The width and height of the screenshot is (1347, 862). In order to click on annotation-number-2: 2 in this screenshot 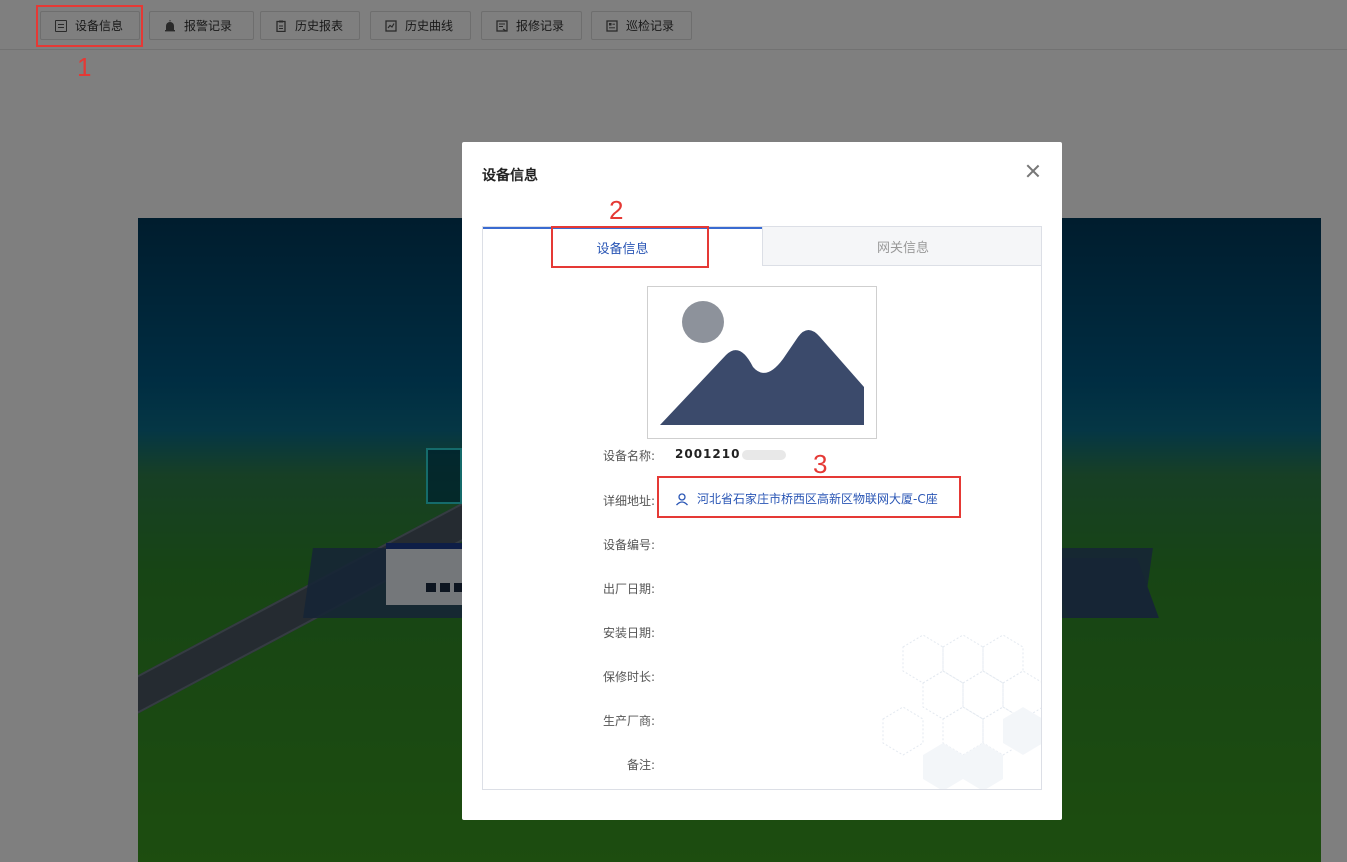, I will do `click(616, 210)`.